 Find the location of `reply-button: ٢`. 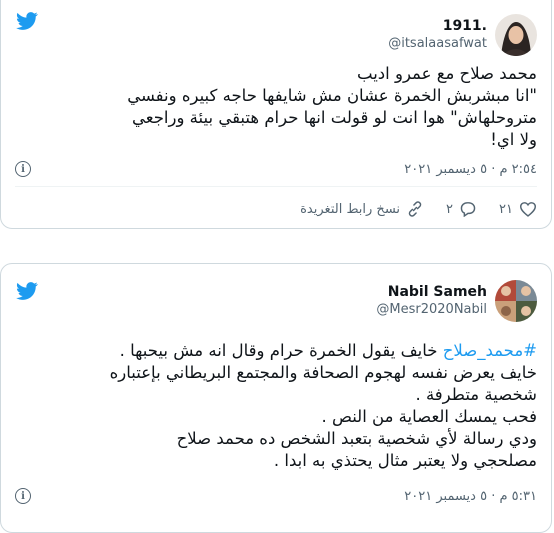

reply-button: ٢ is located at coordinates (461, 209).